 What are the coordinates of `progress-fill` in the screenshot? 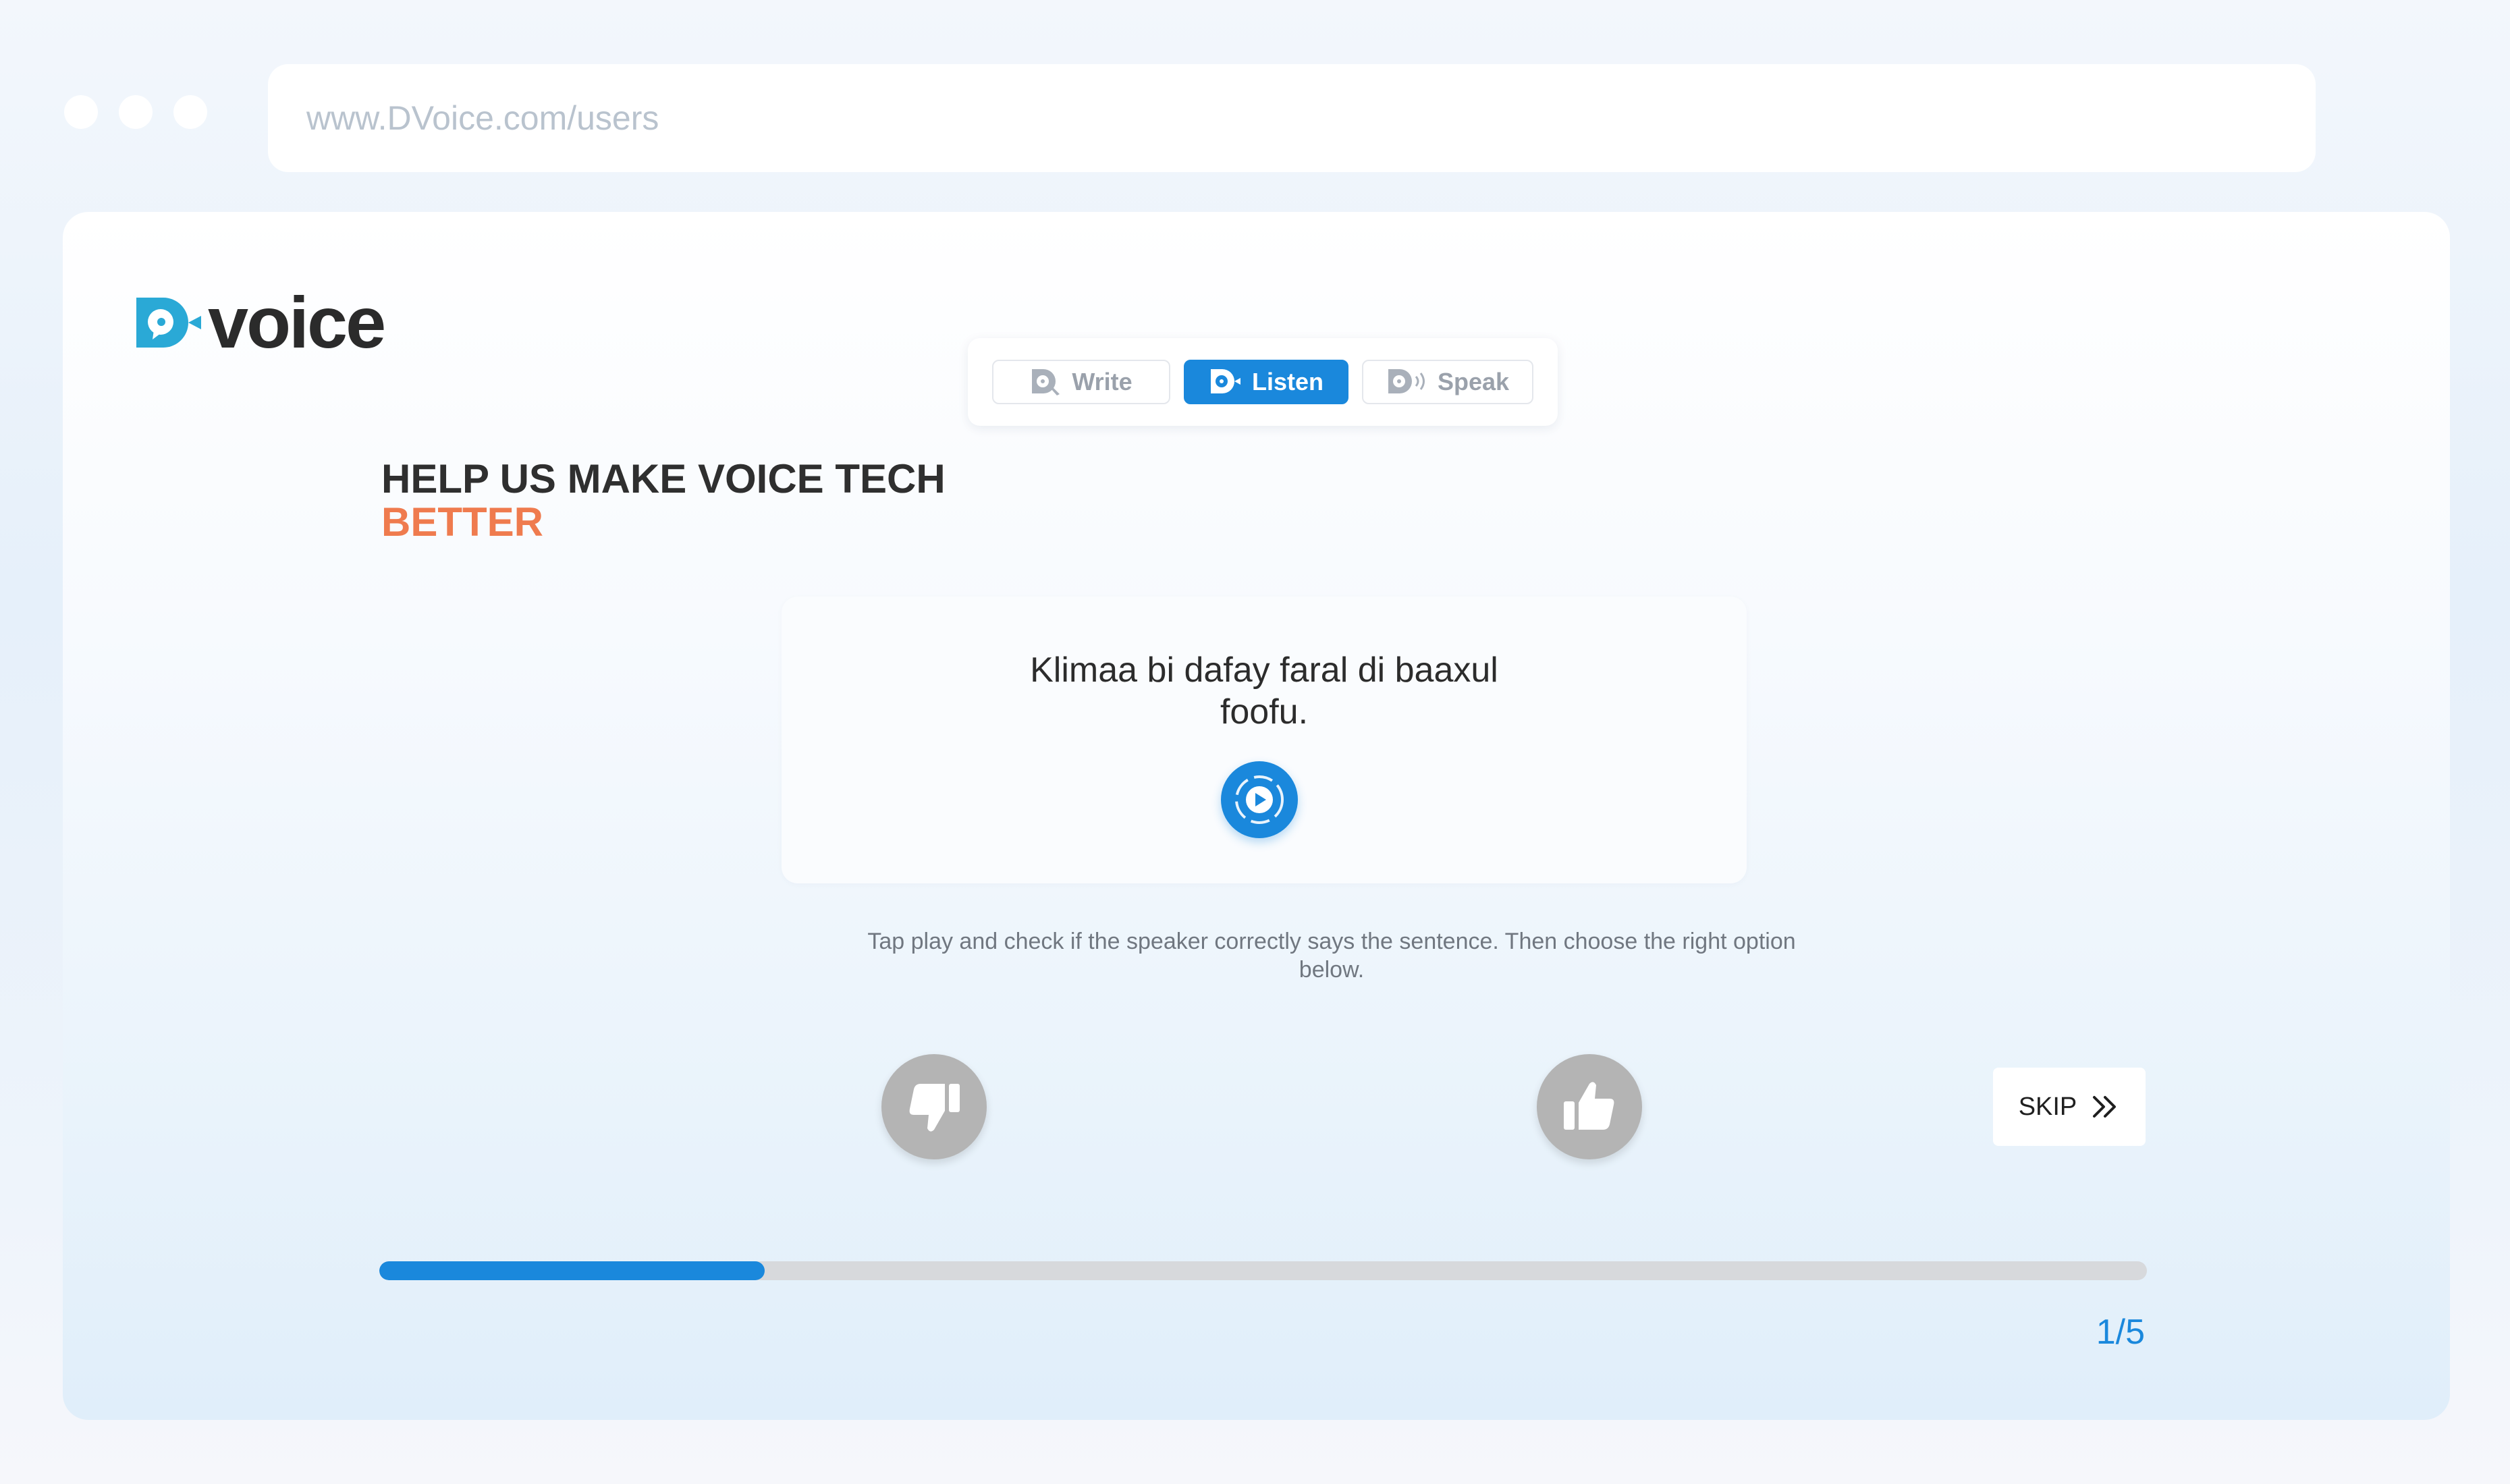 It's located at (572, 1270).